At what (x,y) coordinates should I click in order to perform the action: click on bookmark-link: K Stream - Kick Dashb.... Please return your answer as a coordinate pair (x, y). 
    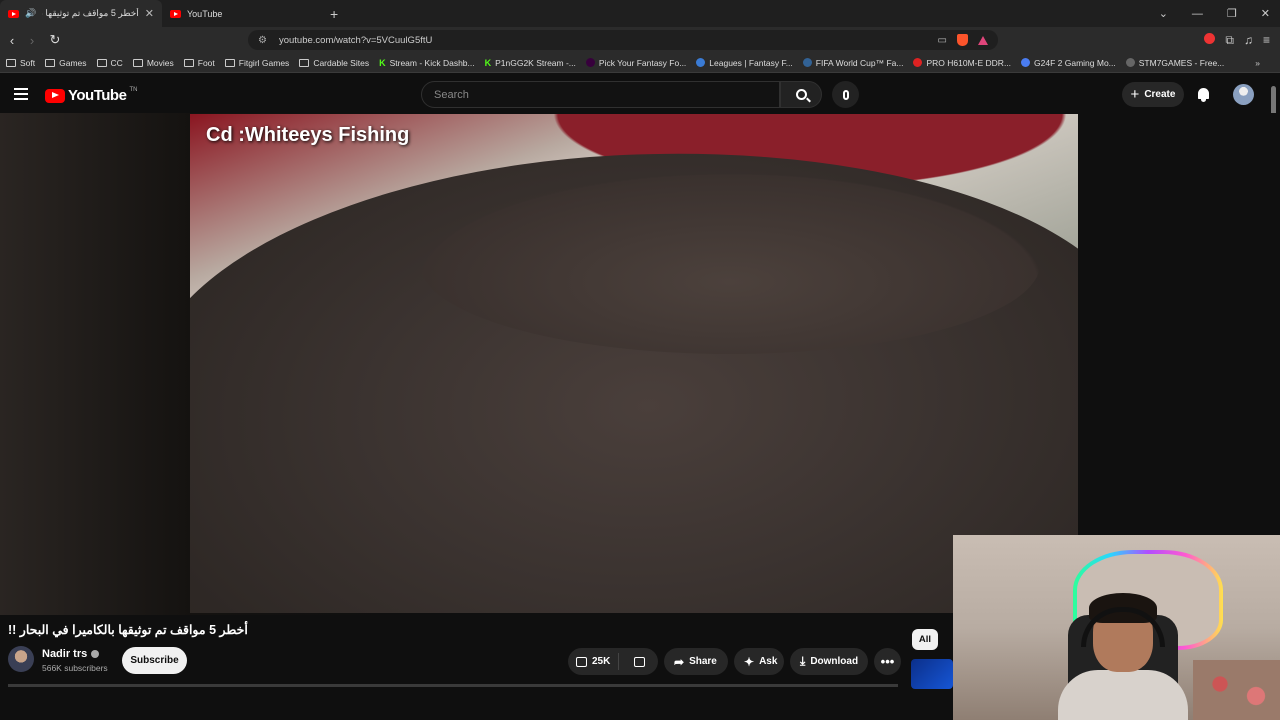
    Looking at the image, I should click on (427, 63).